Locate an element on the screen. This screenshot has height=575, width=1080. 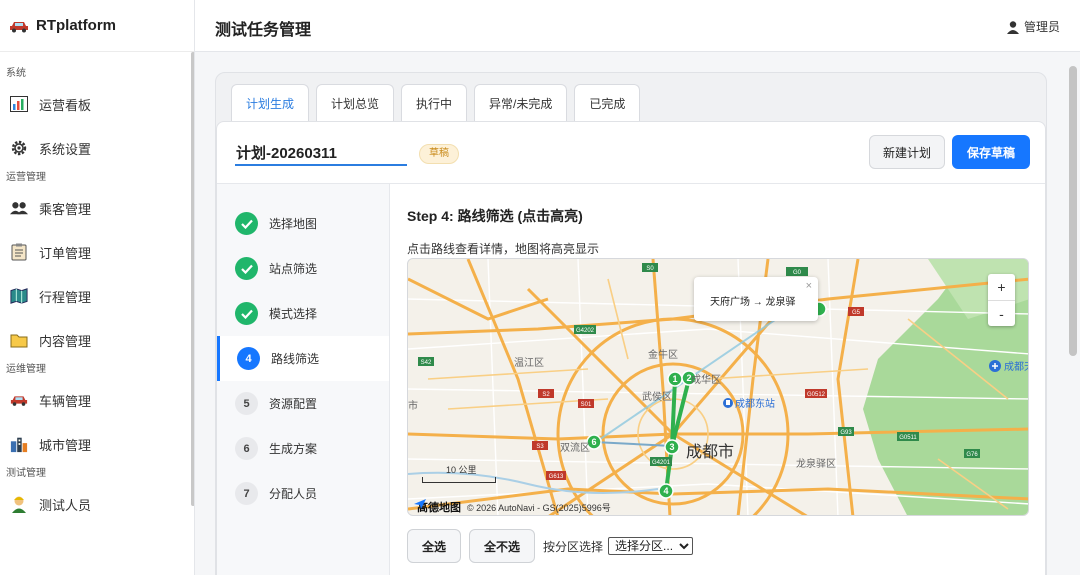
route-popup: 天府广场 → 龙泉驿 × is located at coordinates (756, 299).